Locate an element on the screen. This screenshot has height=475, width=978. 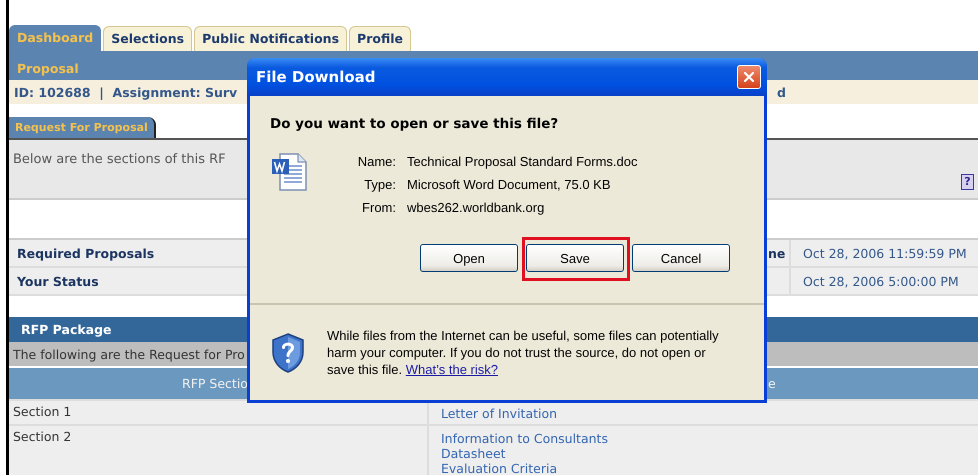
document-link: Letter of Invitation is located at coordinates (499, 413).